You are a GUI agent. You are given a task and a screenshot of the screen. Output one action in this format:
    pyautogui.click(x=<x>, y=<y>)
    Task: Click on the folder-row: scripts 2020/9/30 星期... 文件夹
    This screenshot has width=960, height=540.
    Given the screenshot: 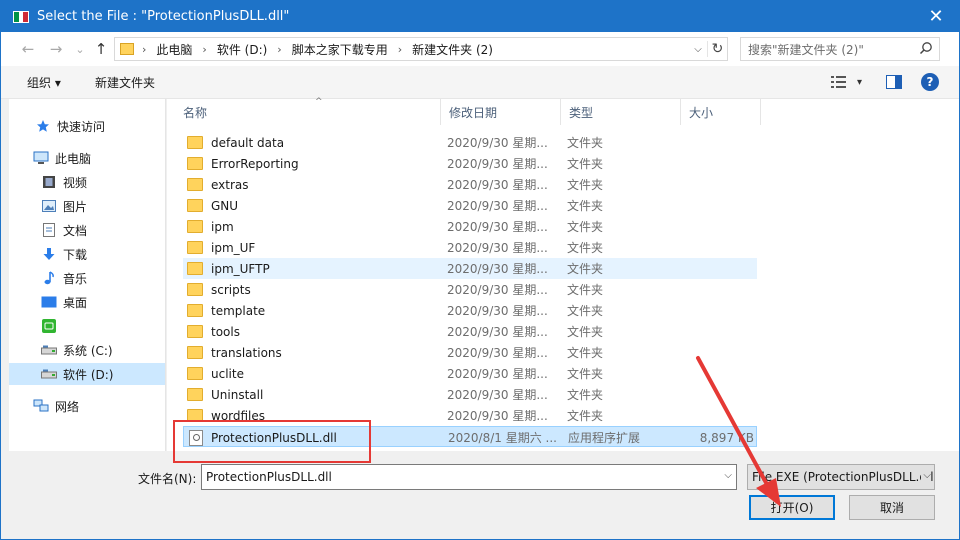 What is the action you would take?
    pyautogui.click(x=470, y=289)
    